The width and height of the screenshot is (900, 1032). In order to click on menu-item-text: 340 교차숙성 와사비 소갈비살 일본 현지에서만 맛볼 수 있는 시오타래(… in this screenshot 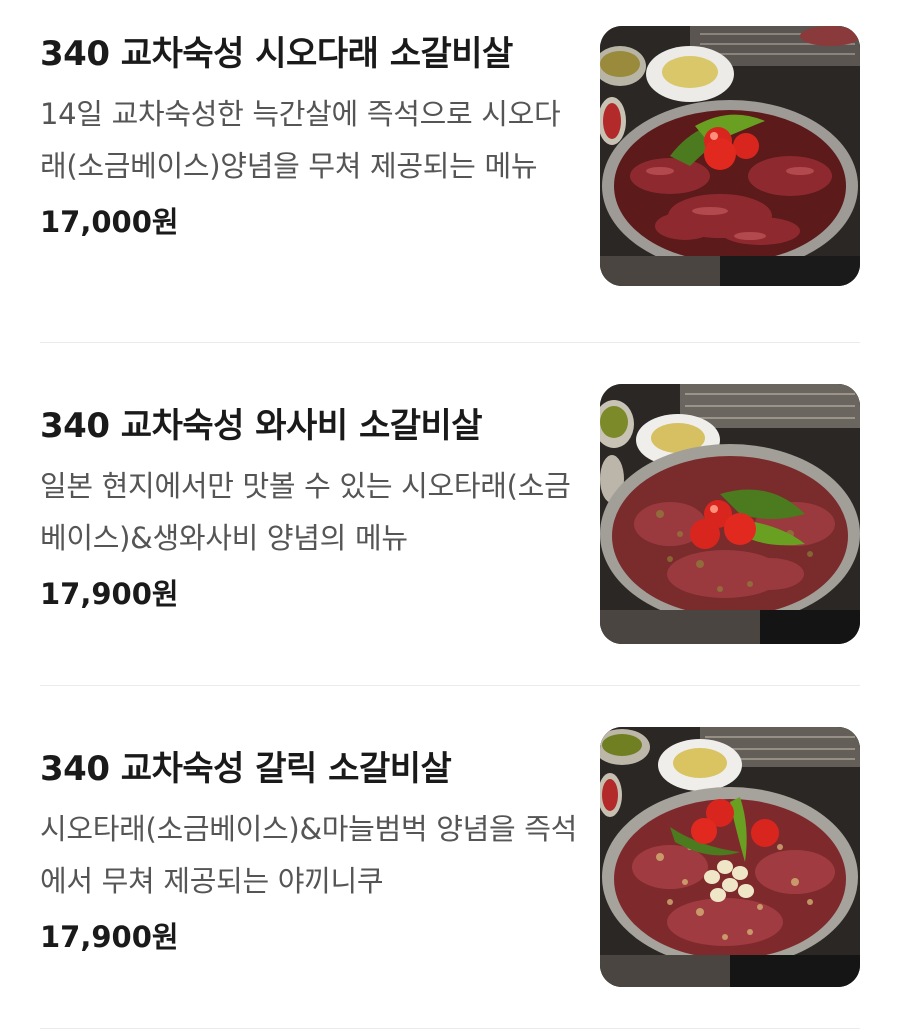, I will do `click(310, 507)`.